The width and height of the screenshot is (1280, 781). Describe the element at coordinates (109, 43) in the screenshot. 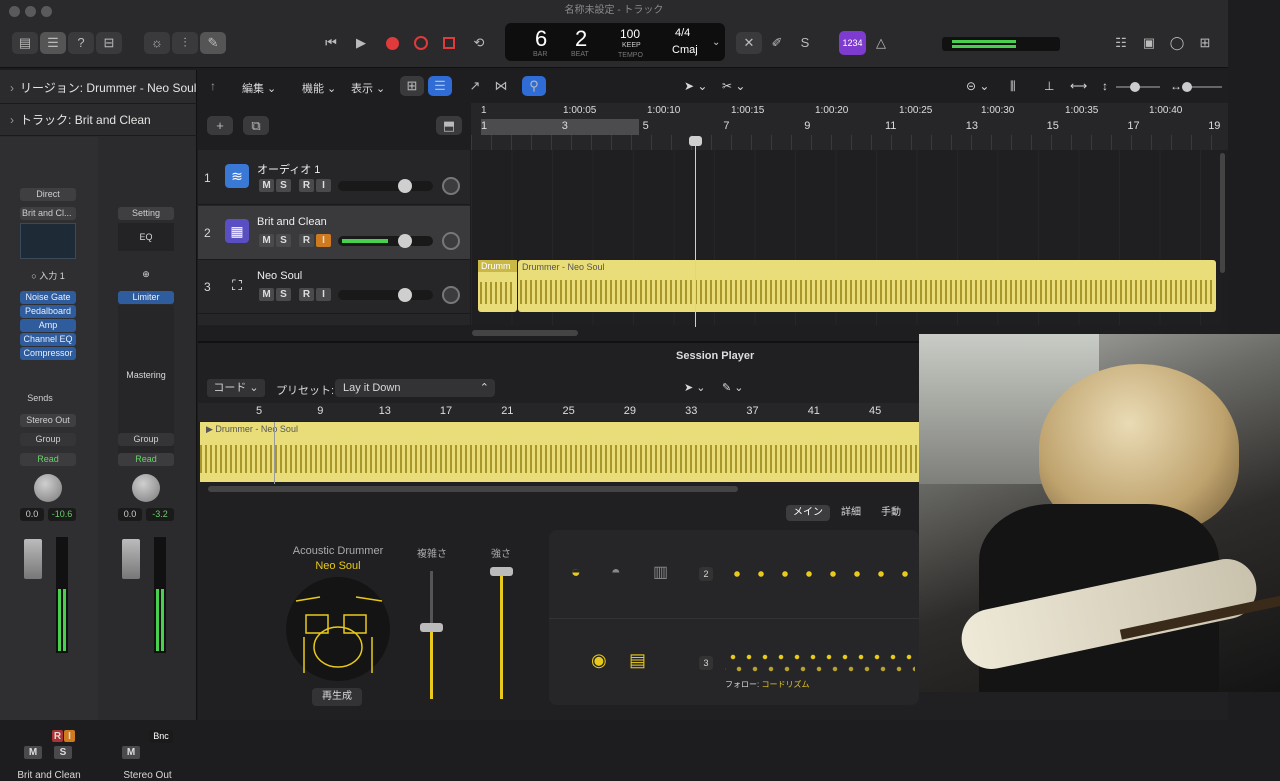

I see `toolbar-toggle-icon: ⊟` at that location.